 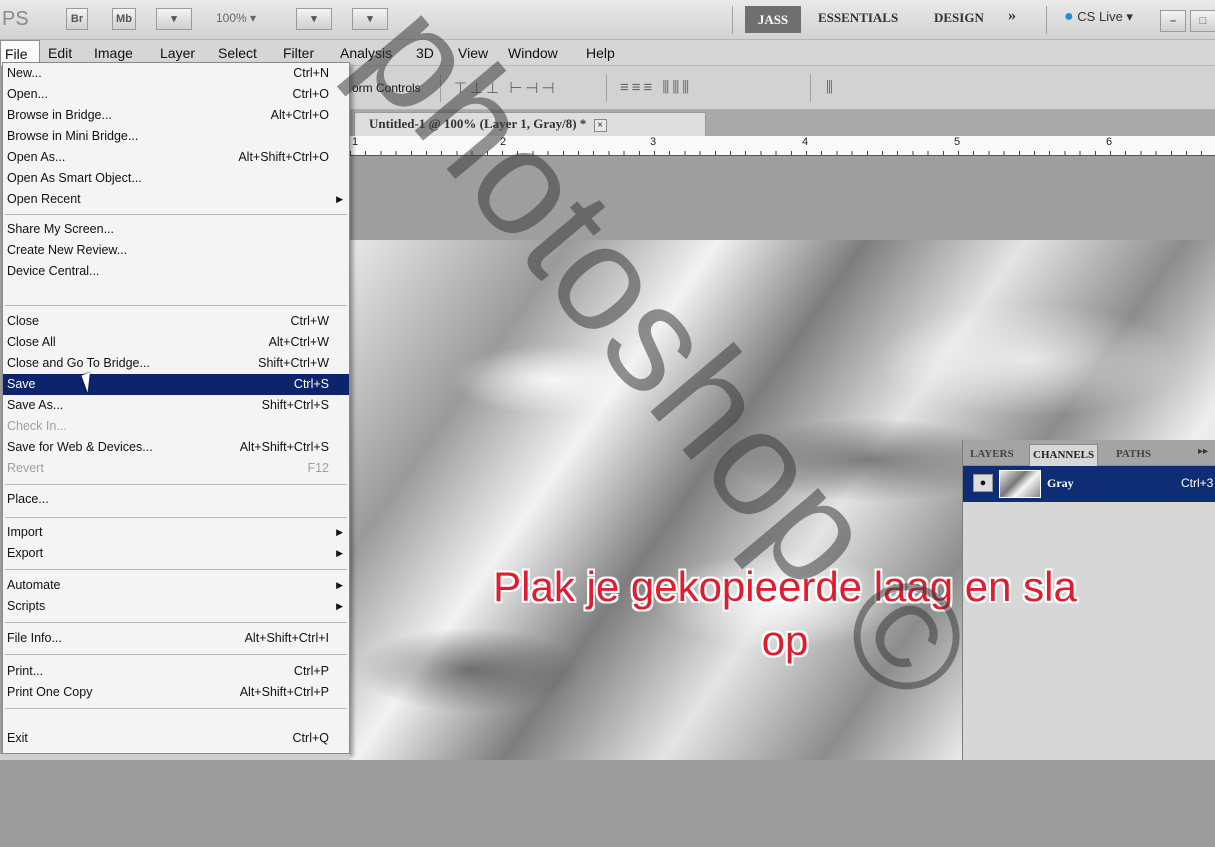 What do you see at coordinates (478, 123) in the screenshot?
I see `document-tab-title: Untitled-1 @ 100% (Layer 1, Gray/8) *` at bounding box center [478, 123].